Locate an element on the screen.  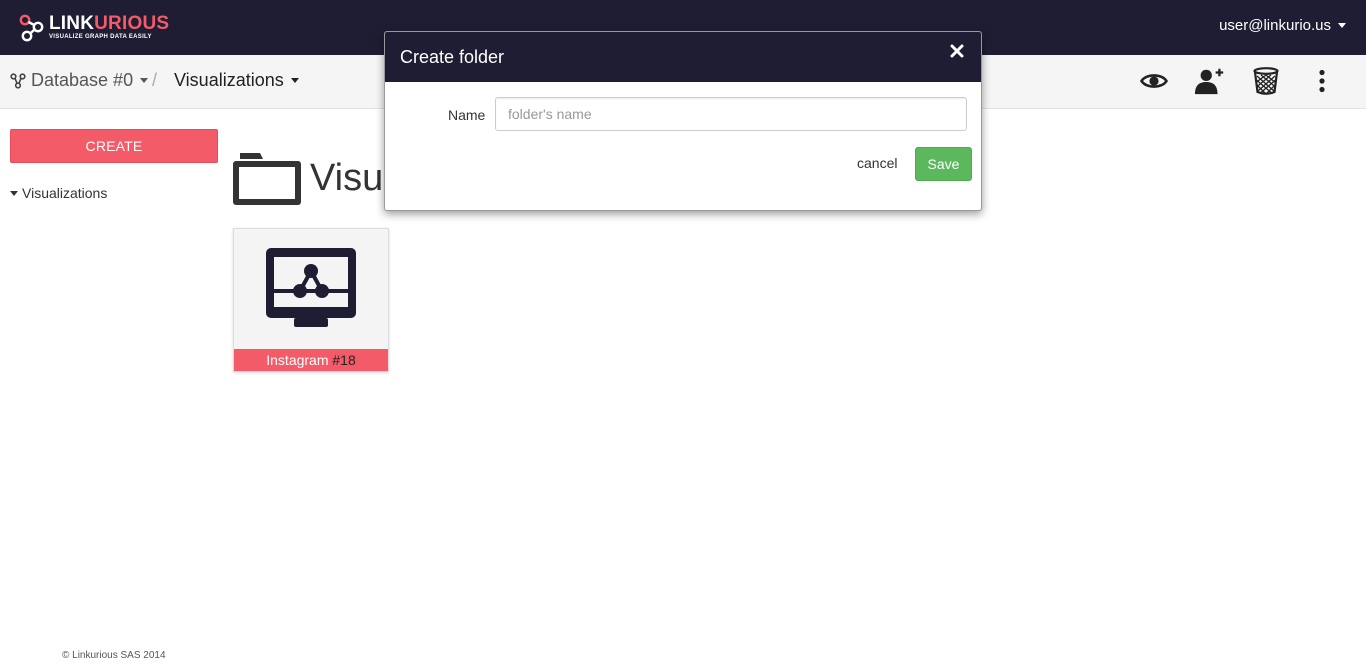
visualizations-selector: Visualizations is located at coordinates (236, 80).